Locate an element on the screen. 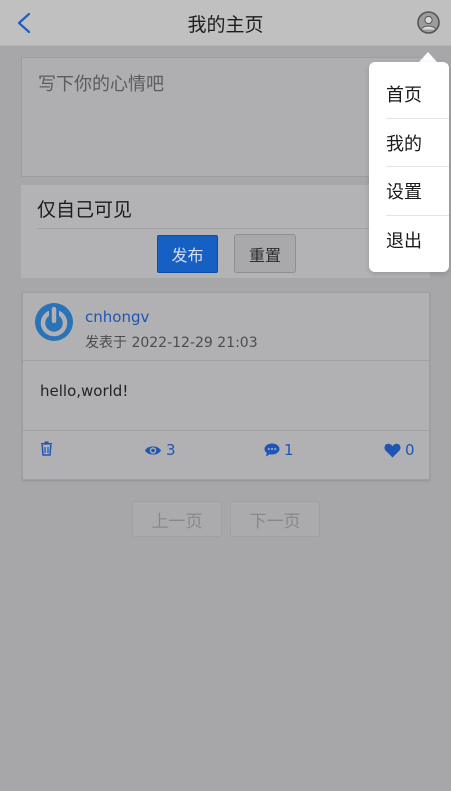  user-dropdown-menu: 首页 我的 设置 退出 is located at coordinates (409, 167).